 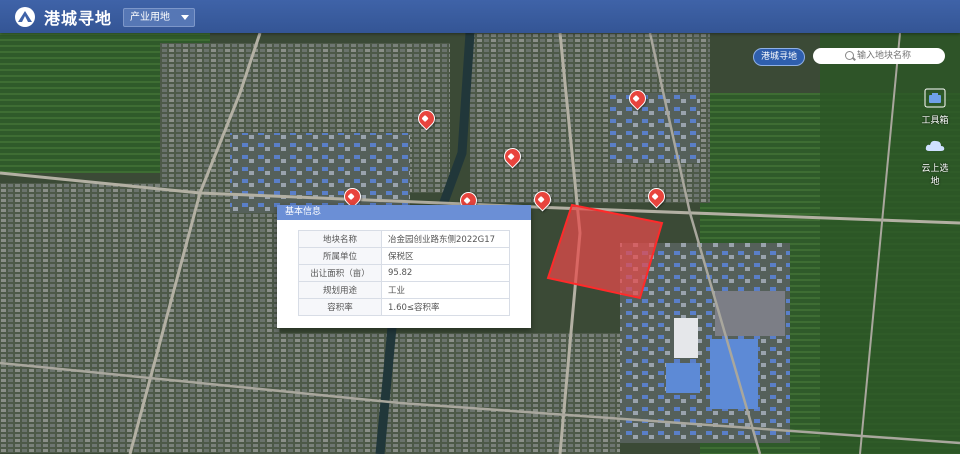 I want to click on popup-title: 基本信息, so click(x=404, y=212).